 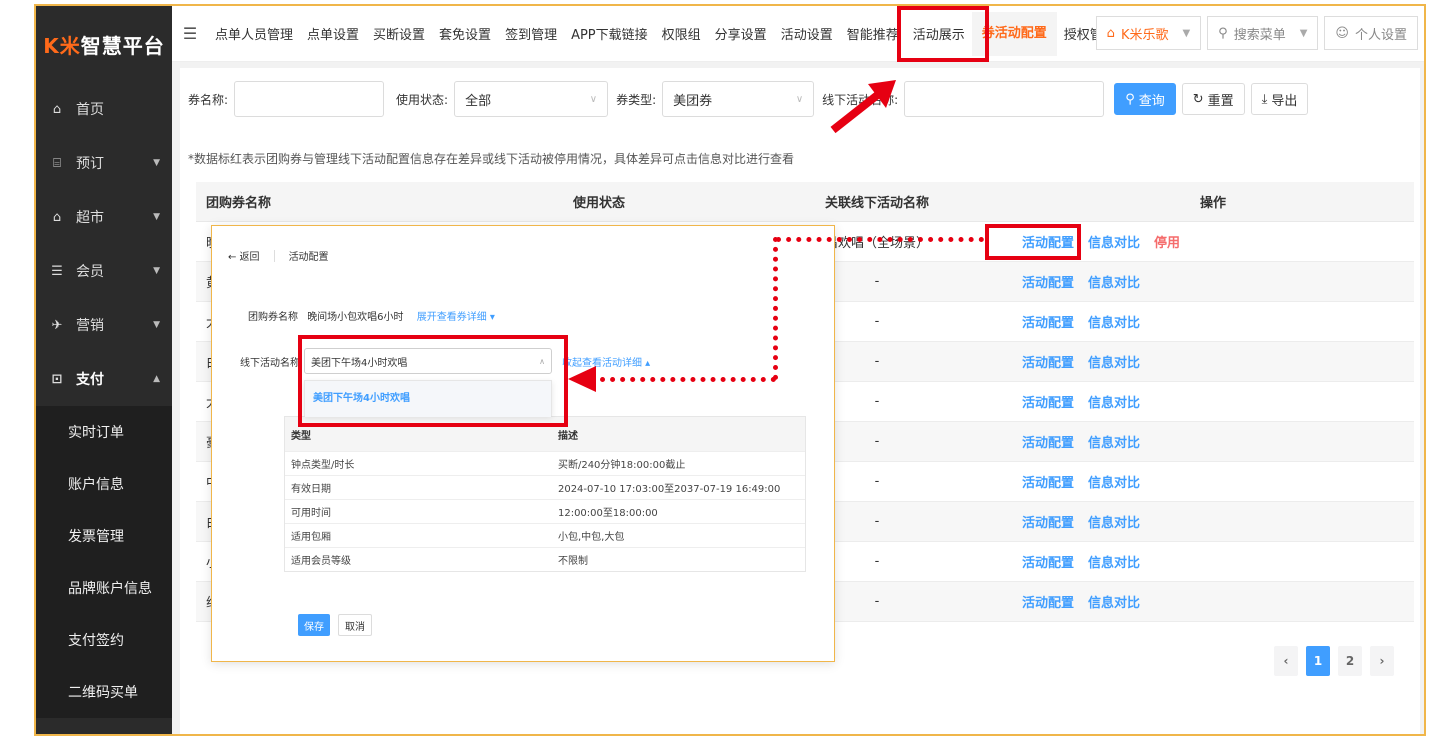 I want to click on search-icon: ⚲, so click(x=1223, y=33).